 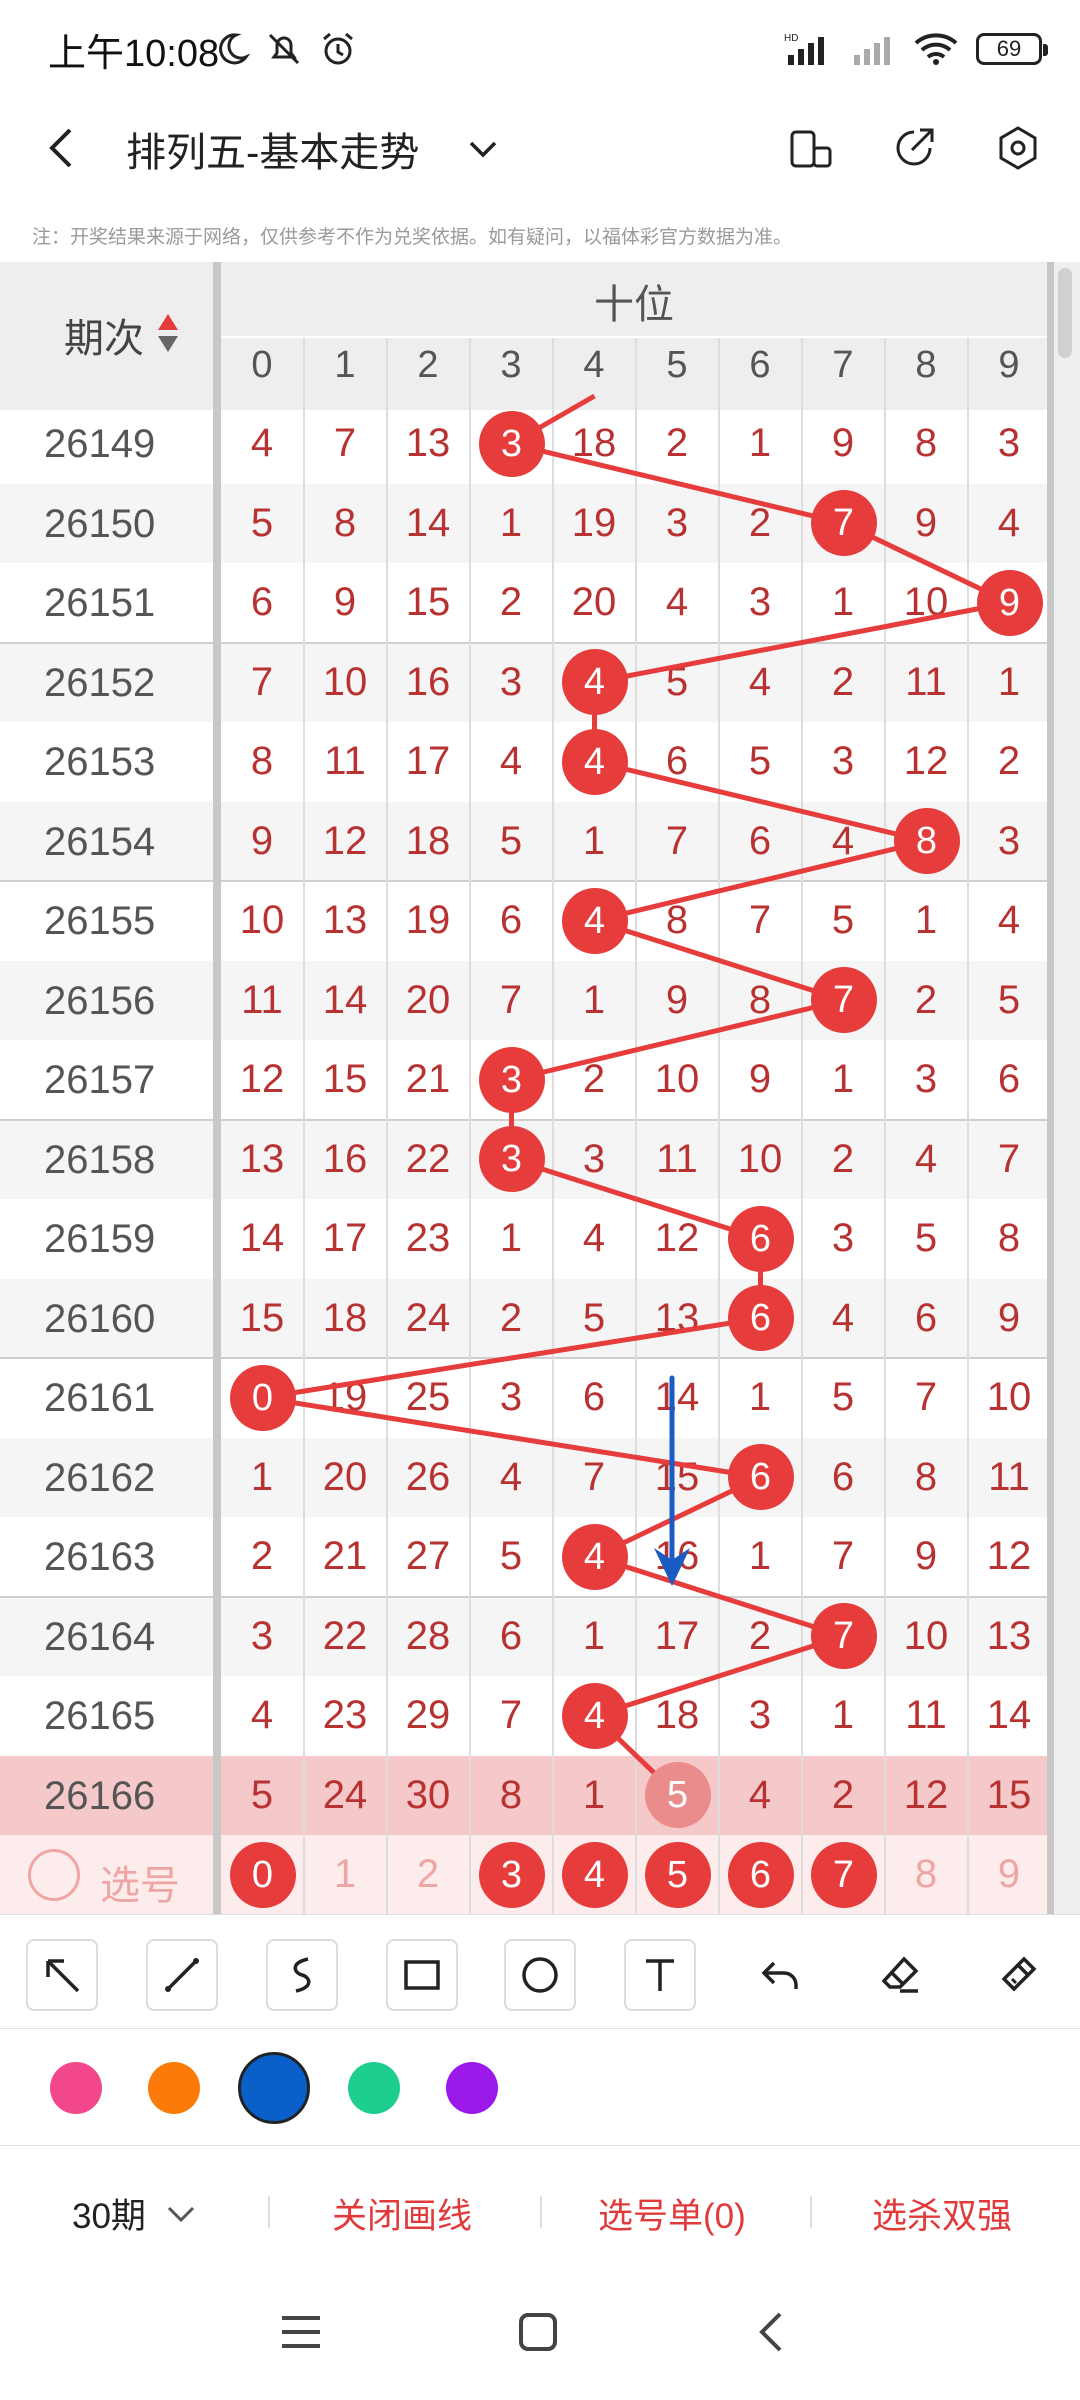 I want to click on circle-tool-icon, so click(x=540, y=1975).